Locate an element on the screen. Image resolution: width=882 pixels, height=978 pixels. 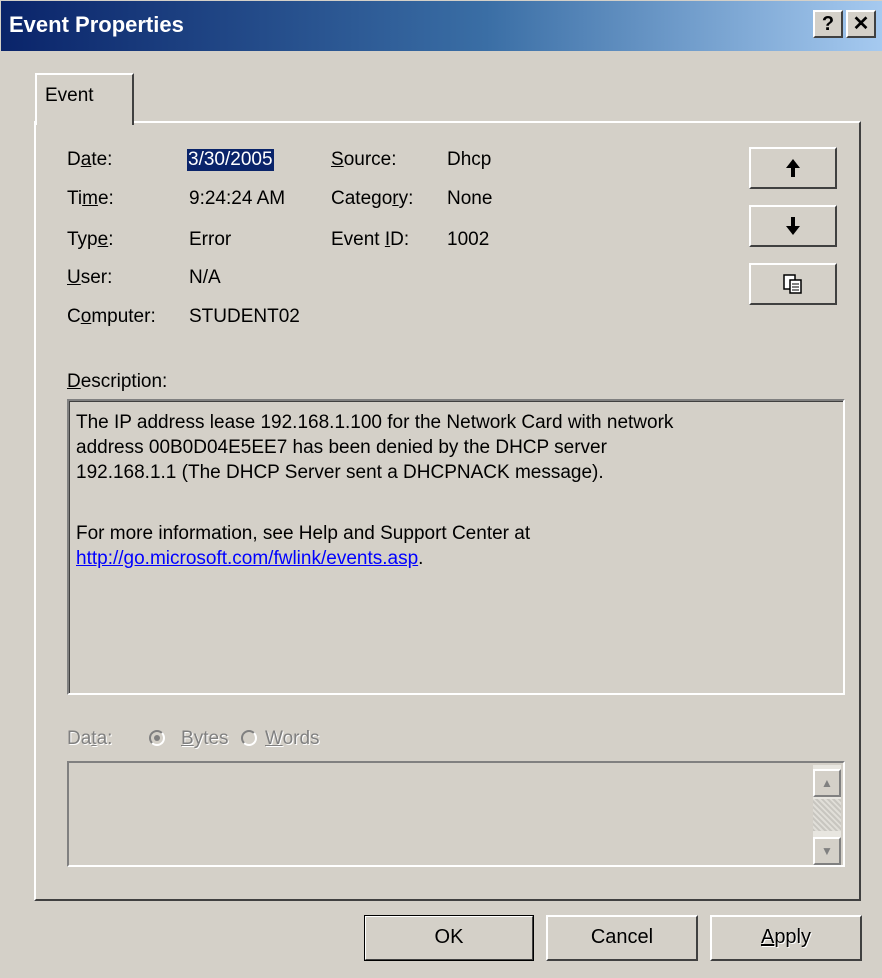
data-label: Data: is located at coordinates (90, 738).